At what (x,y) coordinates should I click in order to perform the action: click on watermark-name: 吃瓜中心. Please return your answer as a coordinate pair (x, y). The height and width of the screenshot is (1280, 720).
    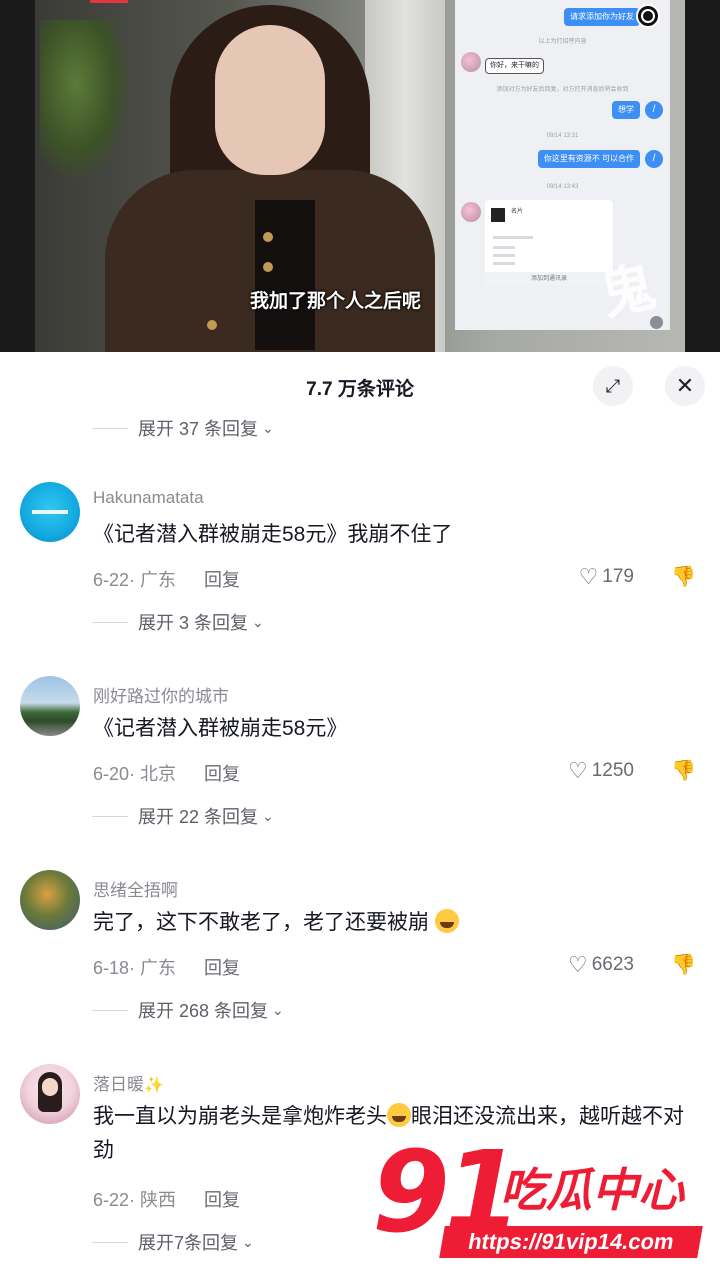
    Looking at the image, I should click on (592, 1190).